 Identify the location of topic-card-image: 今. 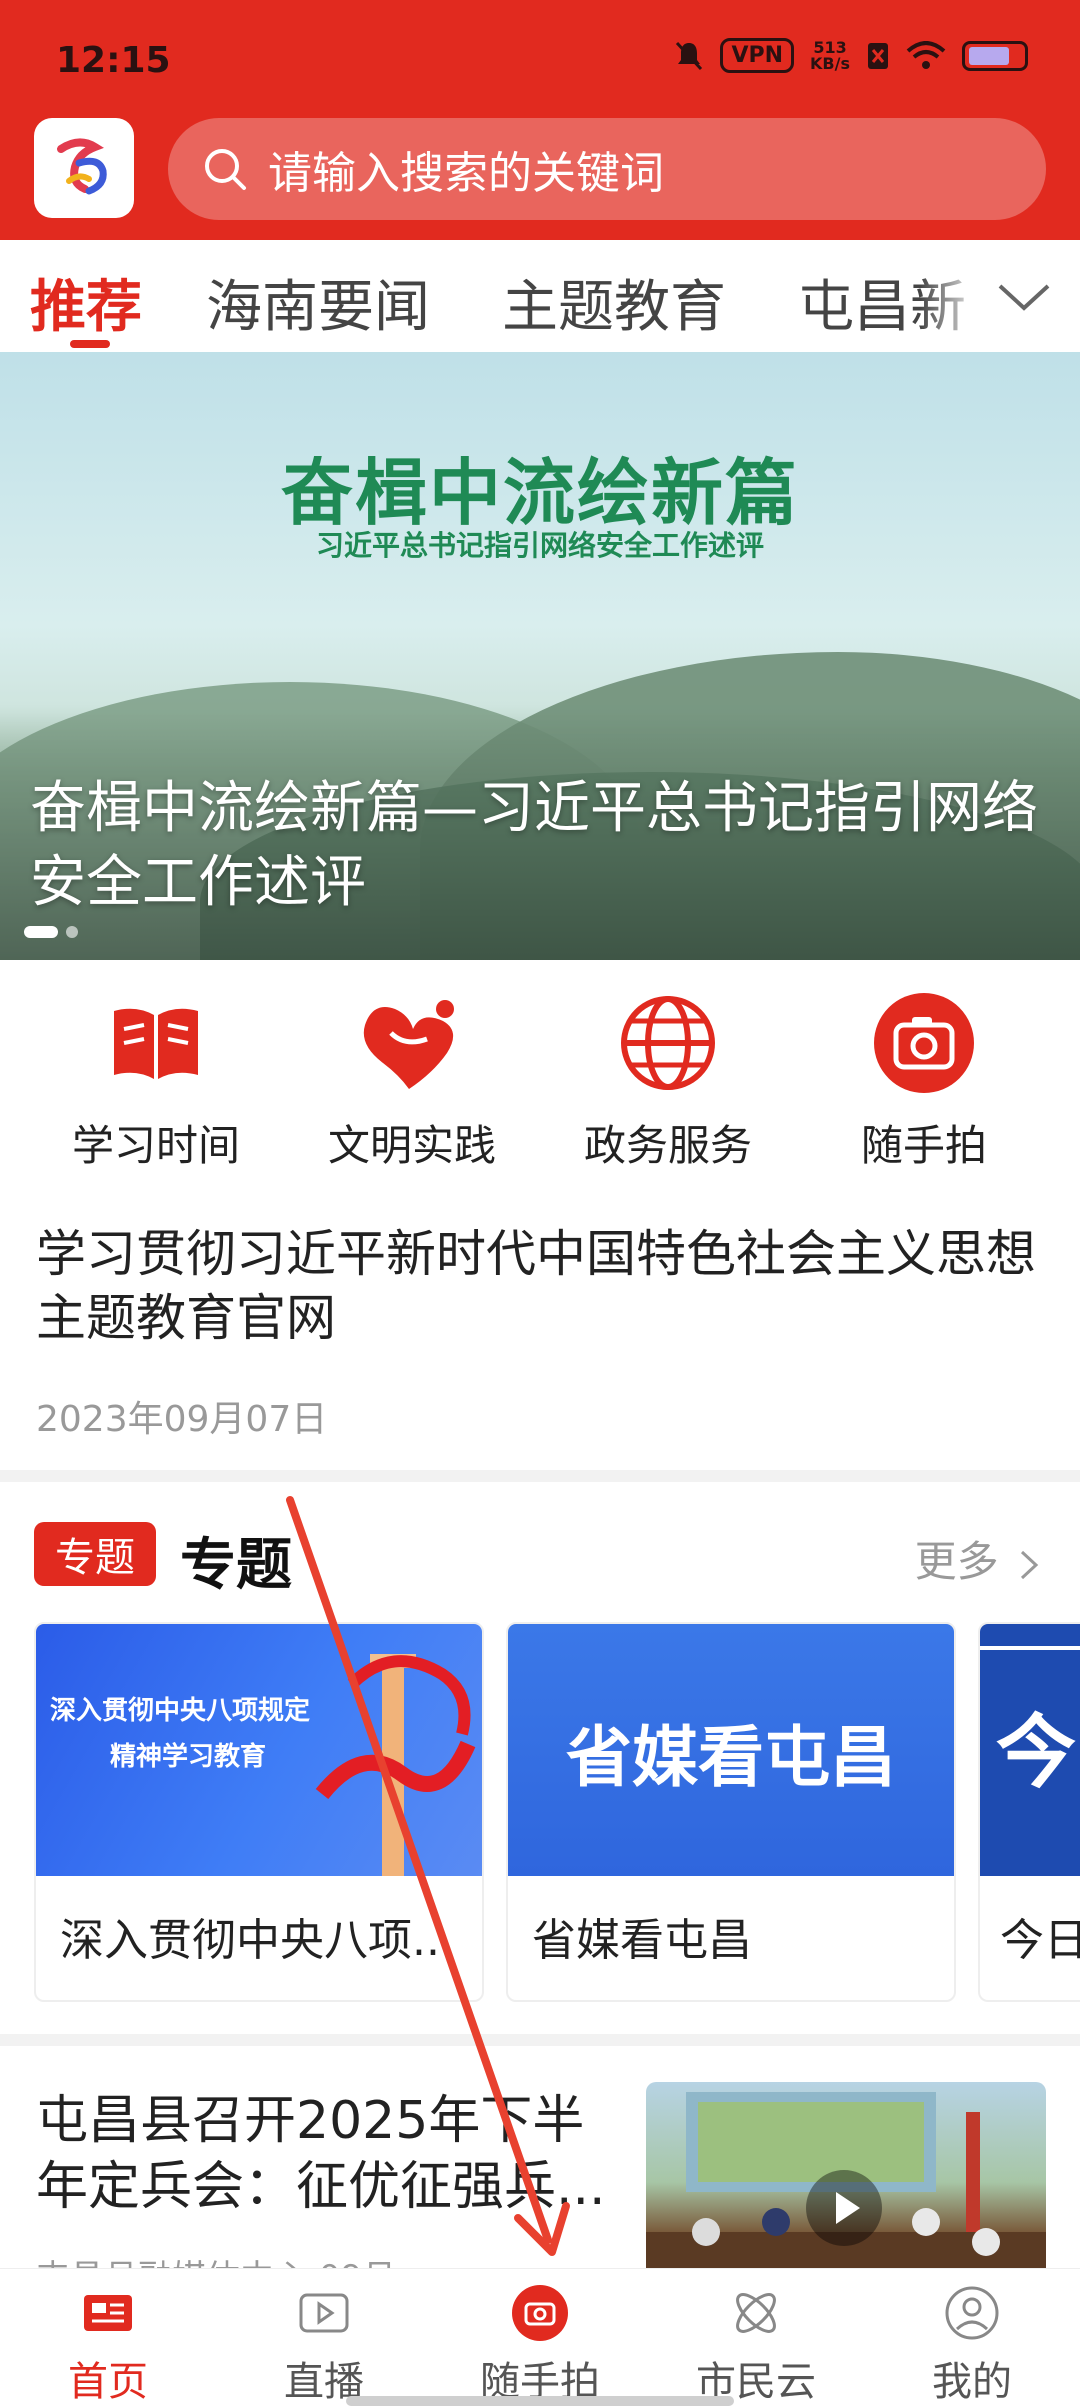
(1030, 1750).